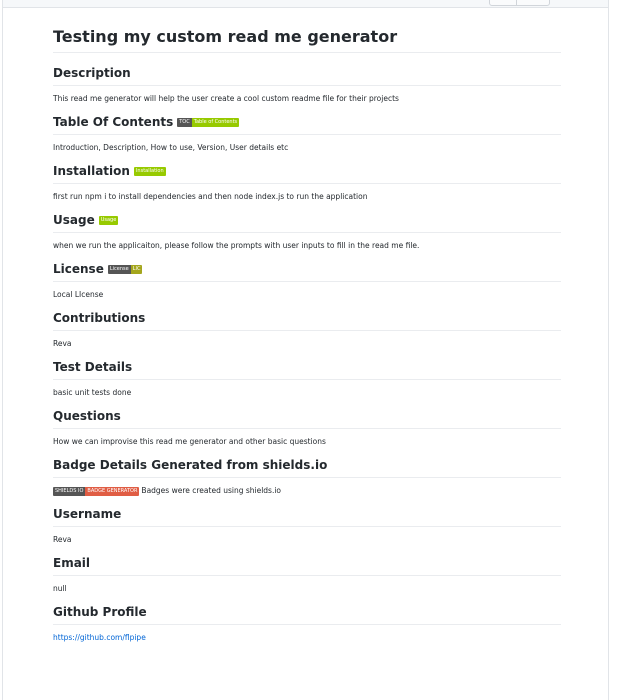 The image size is (623, 700). Describe the element at coordinates (78, 269) in the screenshot. I see `heading-license-text: License` at that location.